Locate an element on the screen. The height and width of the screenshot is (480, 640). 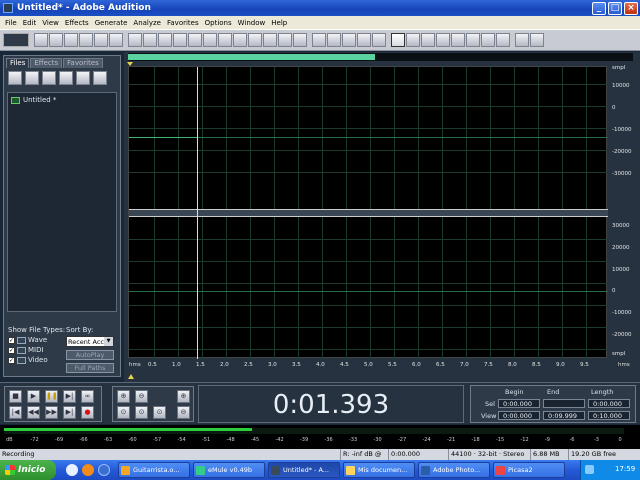
menu-generate: Generate is located at coordinates (111, 23).